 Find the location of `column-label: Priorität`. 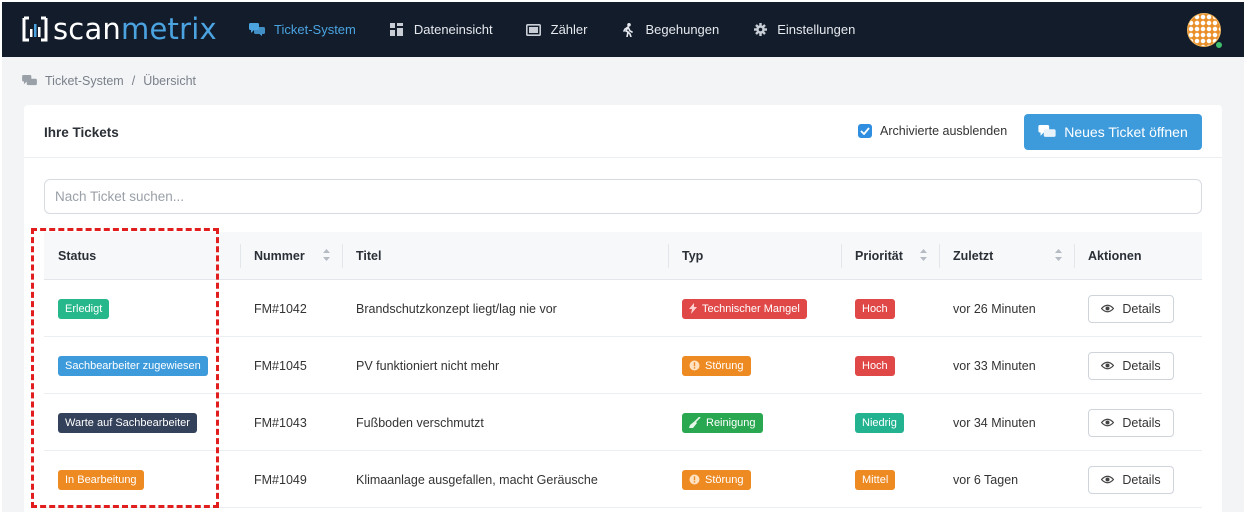

column-label: Priorität is located at coordinates (879, 256).